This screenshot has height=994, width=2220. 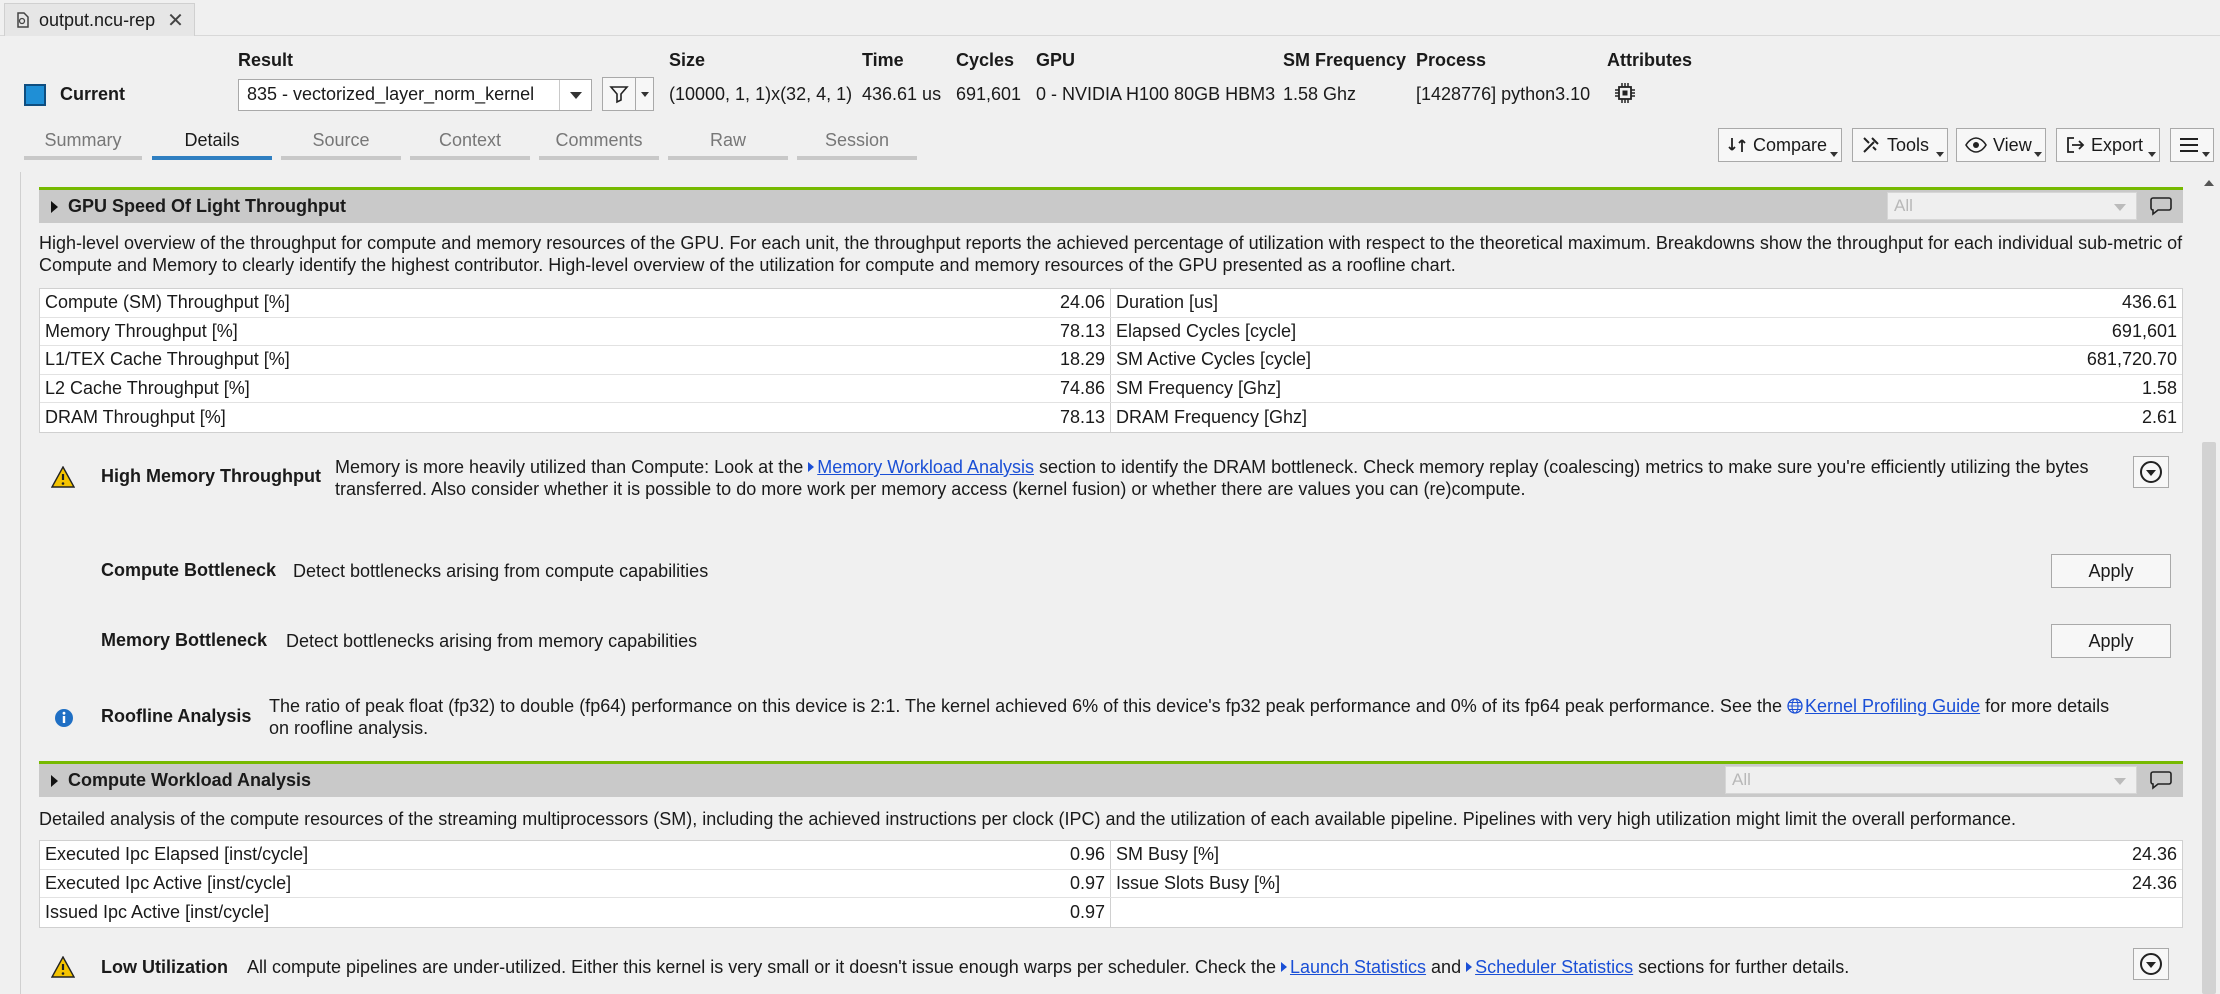 What do you see at coordinates (1741, 967) in the screenshot?
I see `rule-text-part: sections for further details.` at bounding box center [1741, 967].